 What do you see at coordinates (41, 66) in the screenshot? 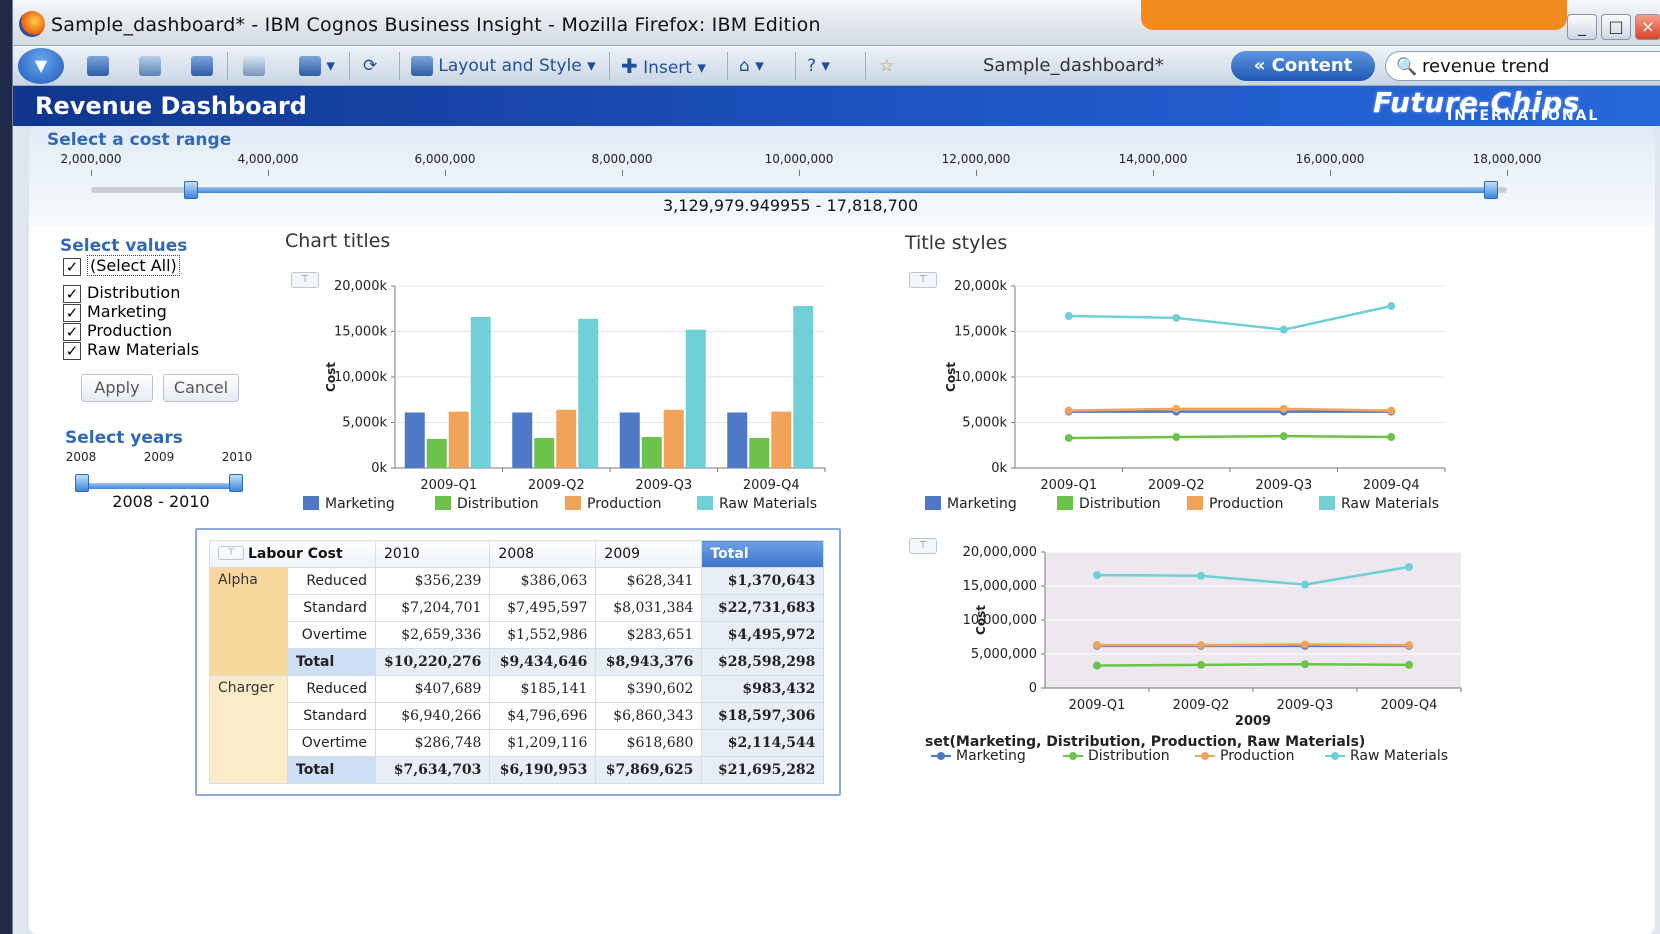
I see `menu-orb-button: ▼` at bounding box center [41, 66].